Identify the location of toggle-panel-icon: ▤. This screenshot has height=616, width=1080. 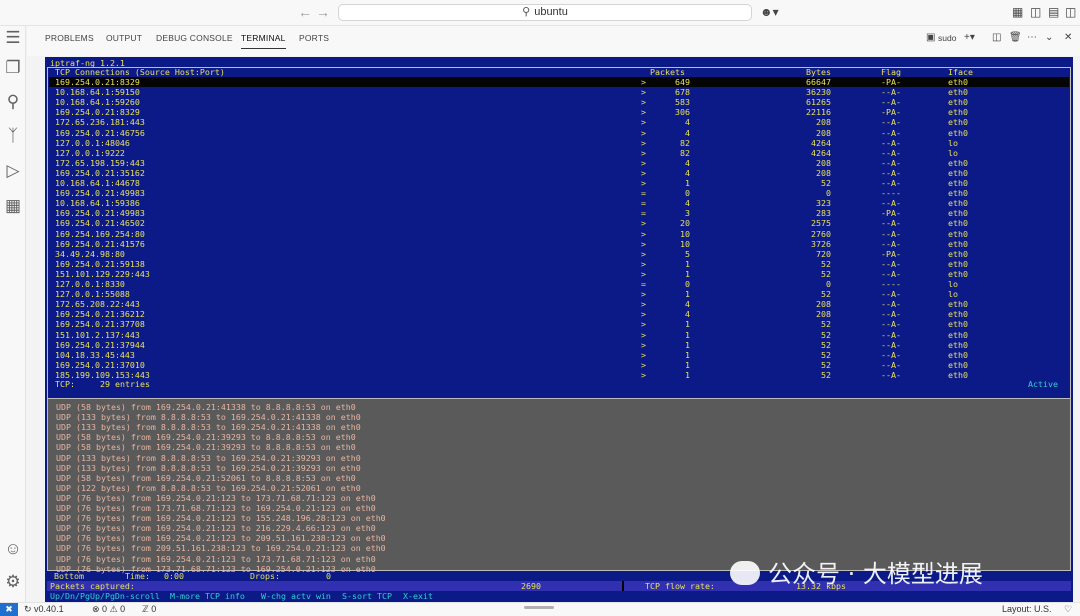
(1053, 12).